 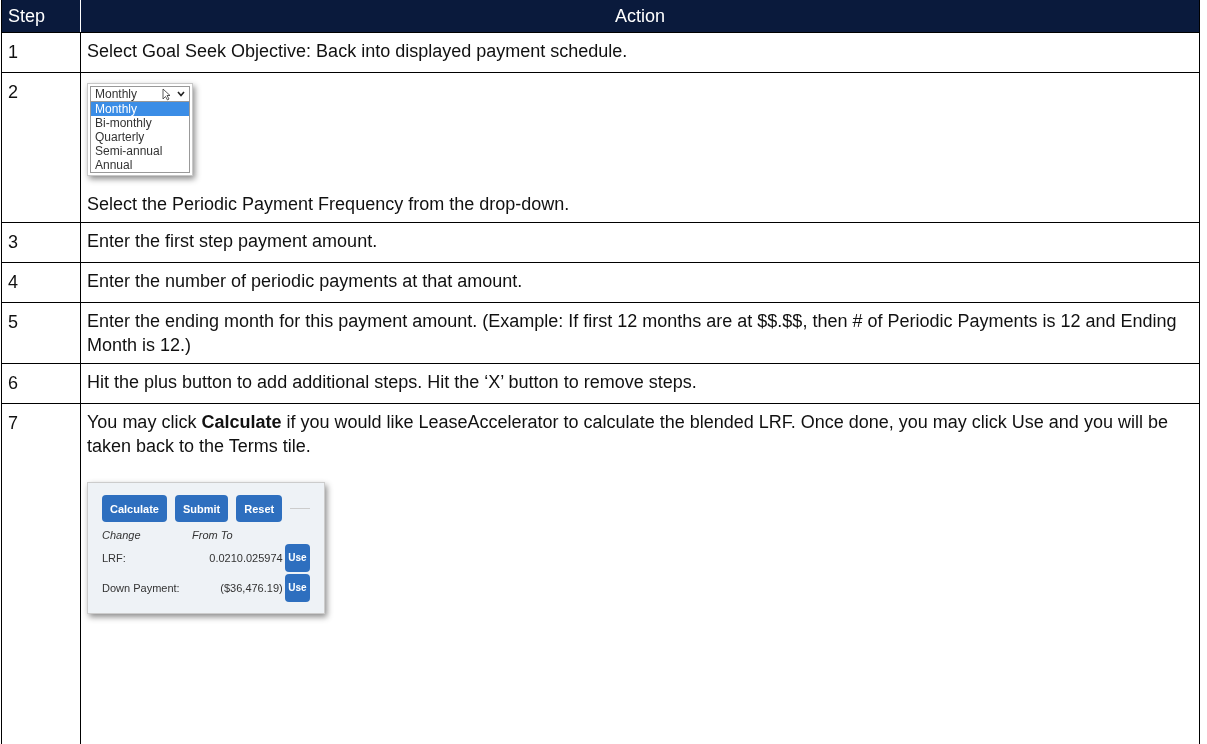 What do you see at coordinates (140, 137) in the screenshot?
I see `dropdown-option: Quarterly` at bounding box center [140, 137].